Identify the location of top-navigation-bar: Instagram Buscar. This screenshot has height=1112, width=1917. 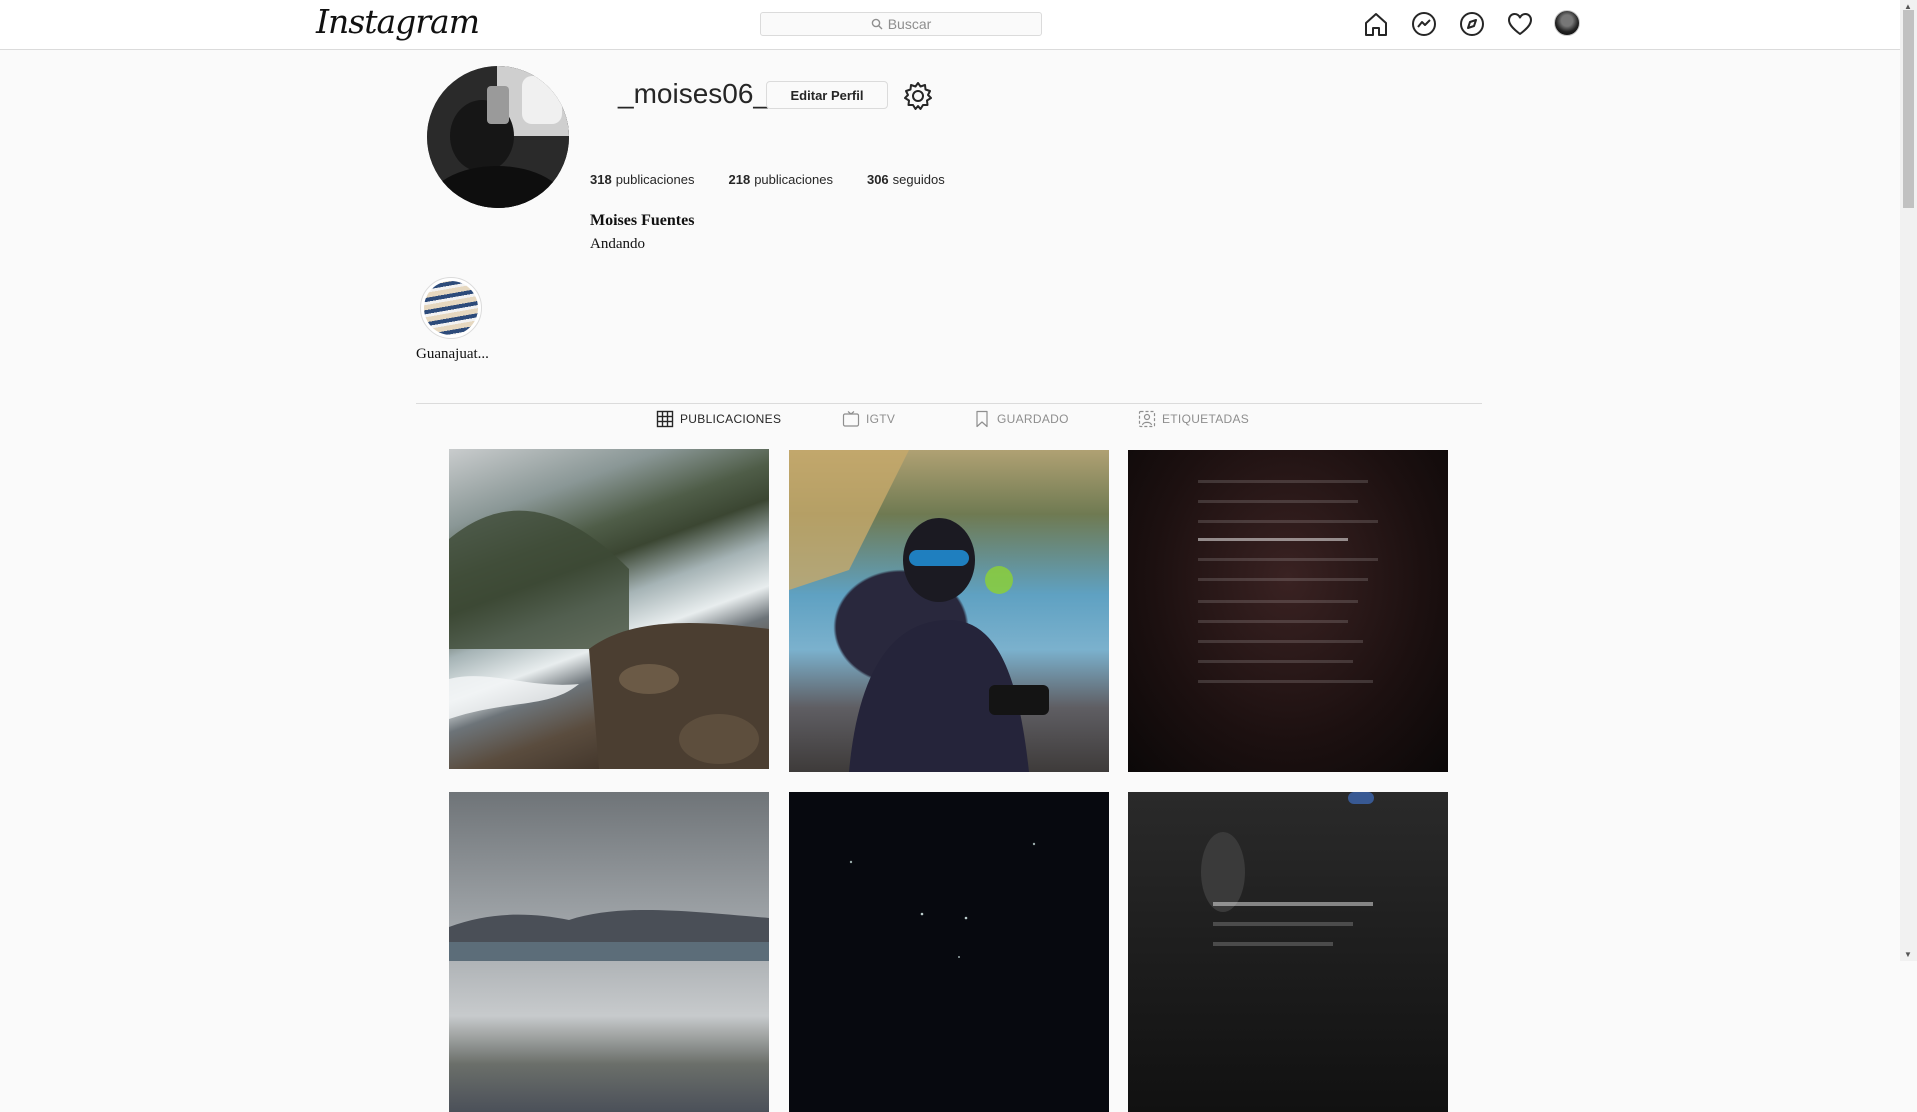
(950, 25).